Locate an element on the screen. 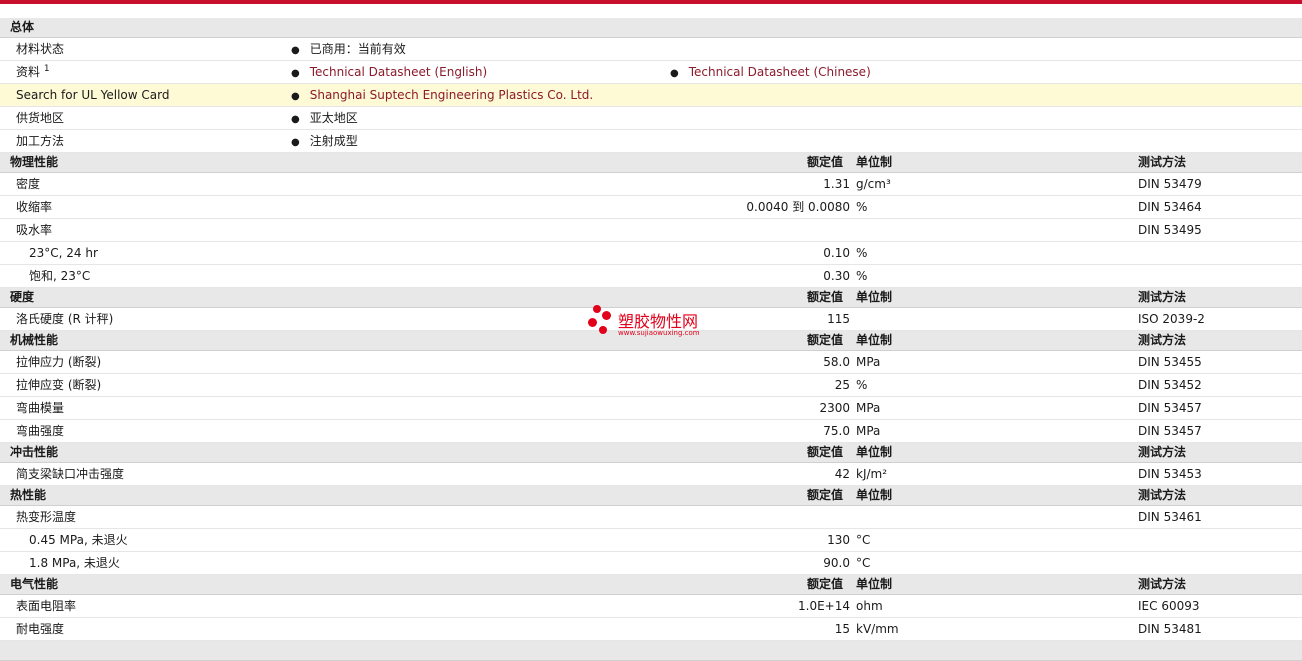 This screenshot has height=661, width=1302. row-label: 供货地区 is located at coordinates (40, 118).